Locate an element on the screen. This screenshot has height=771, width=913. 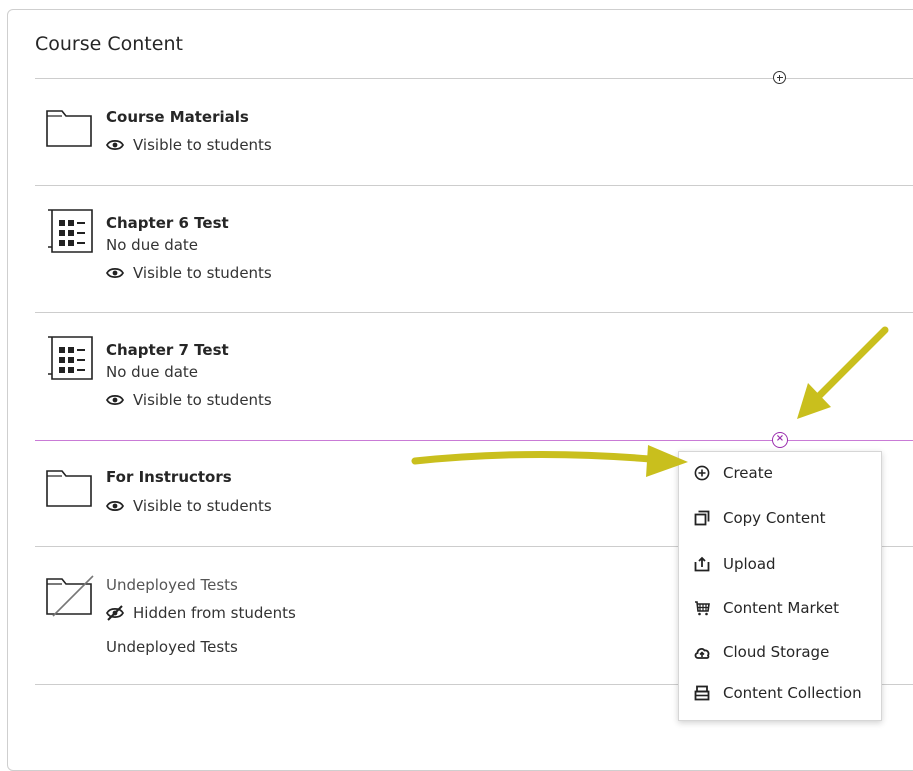
cloud-upload-icon is located at coordinates (702, 652).